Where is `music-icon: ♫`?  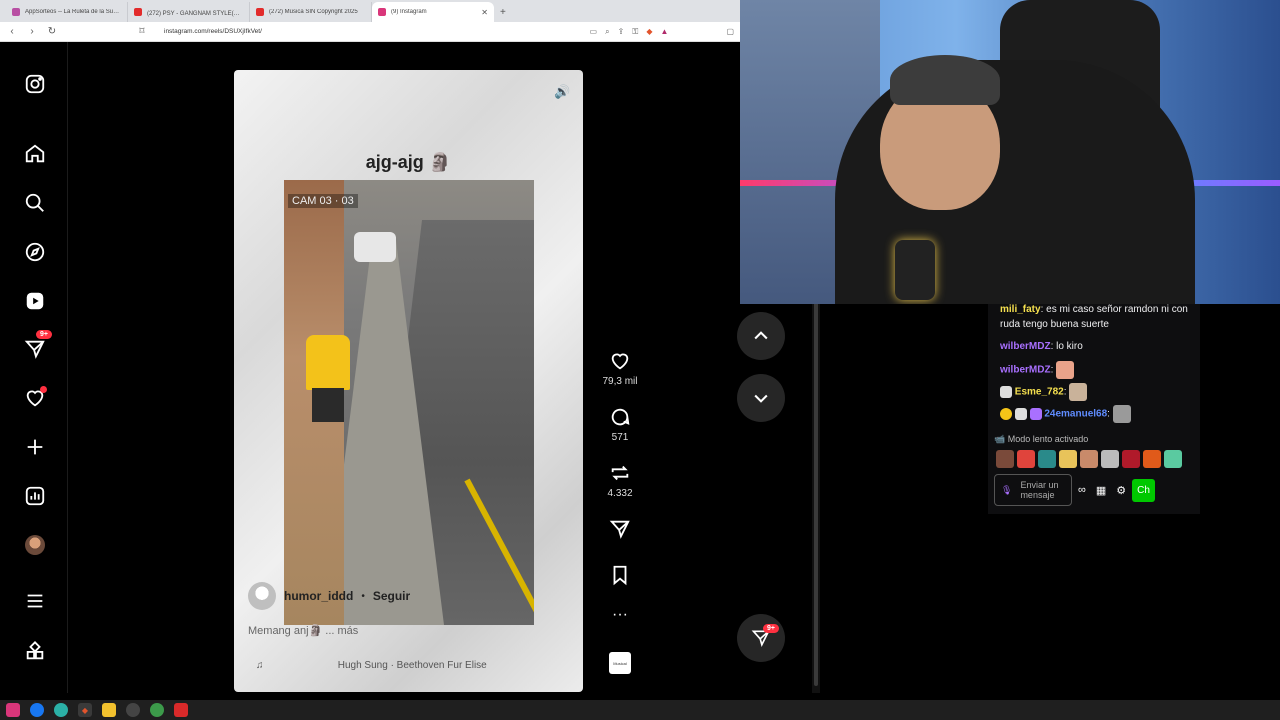 music-icon: ♫ is located at coordinates (260, 665).